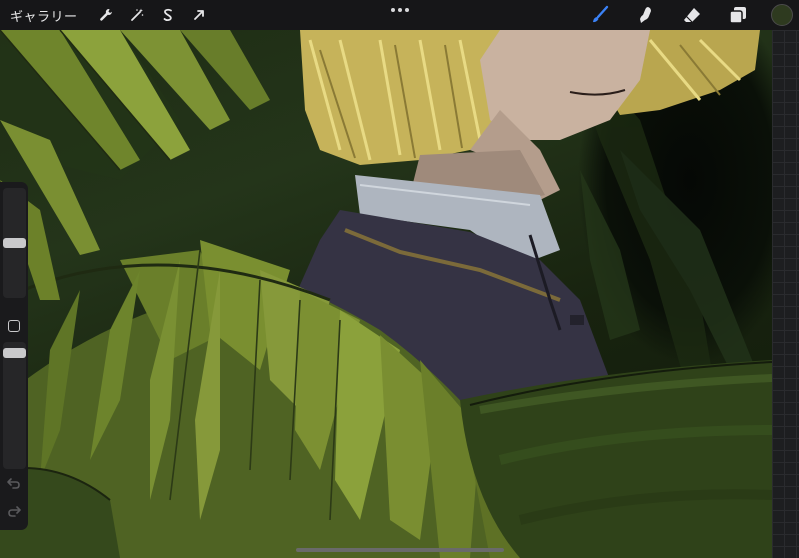 The image size is (799, 558). I want to click on eraser-icon, so click(692, 15).